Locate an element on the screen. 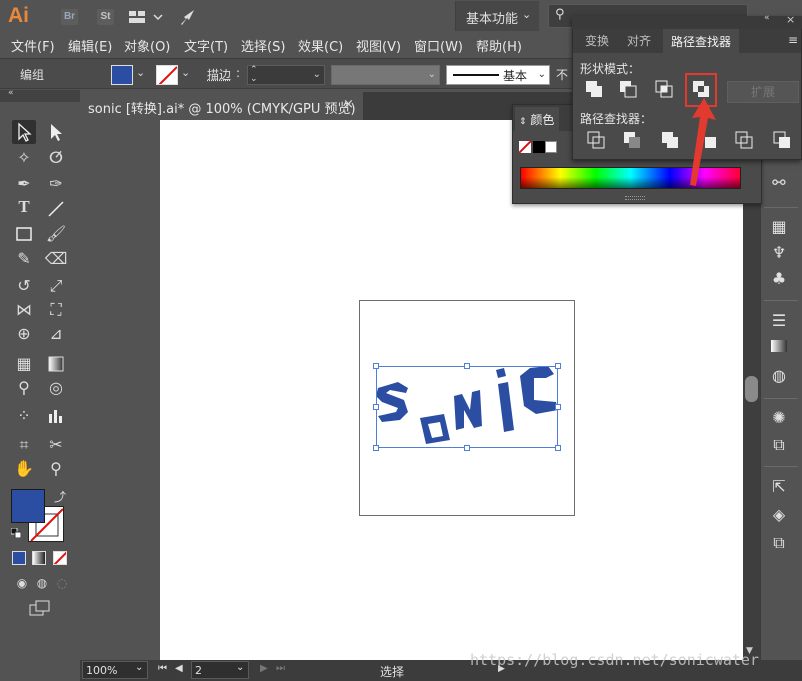 This screenshot has width=802, height=681. zoom-tool: ⚲ is located at coordinates (56, 469).